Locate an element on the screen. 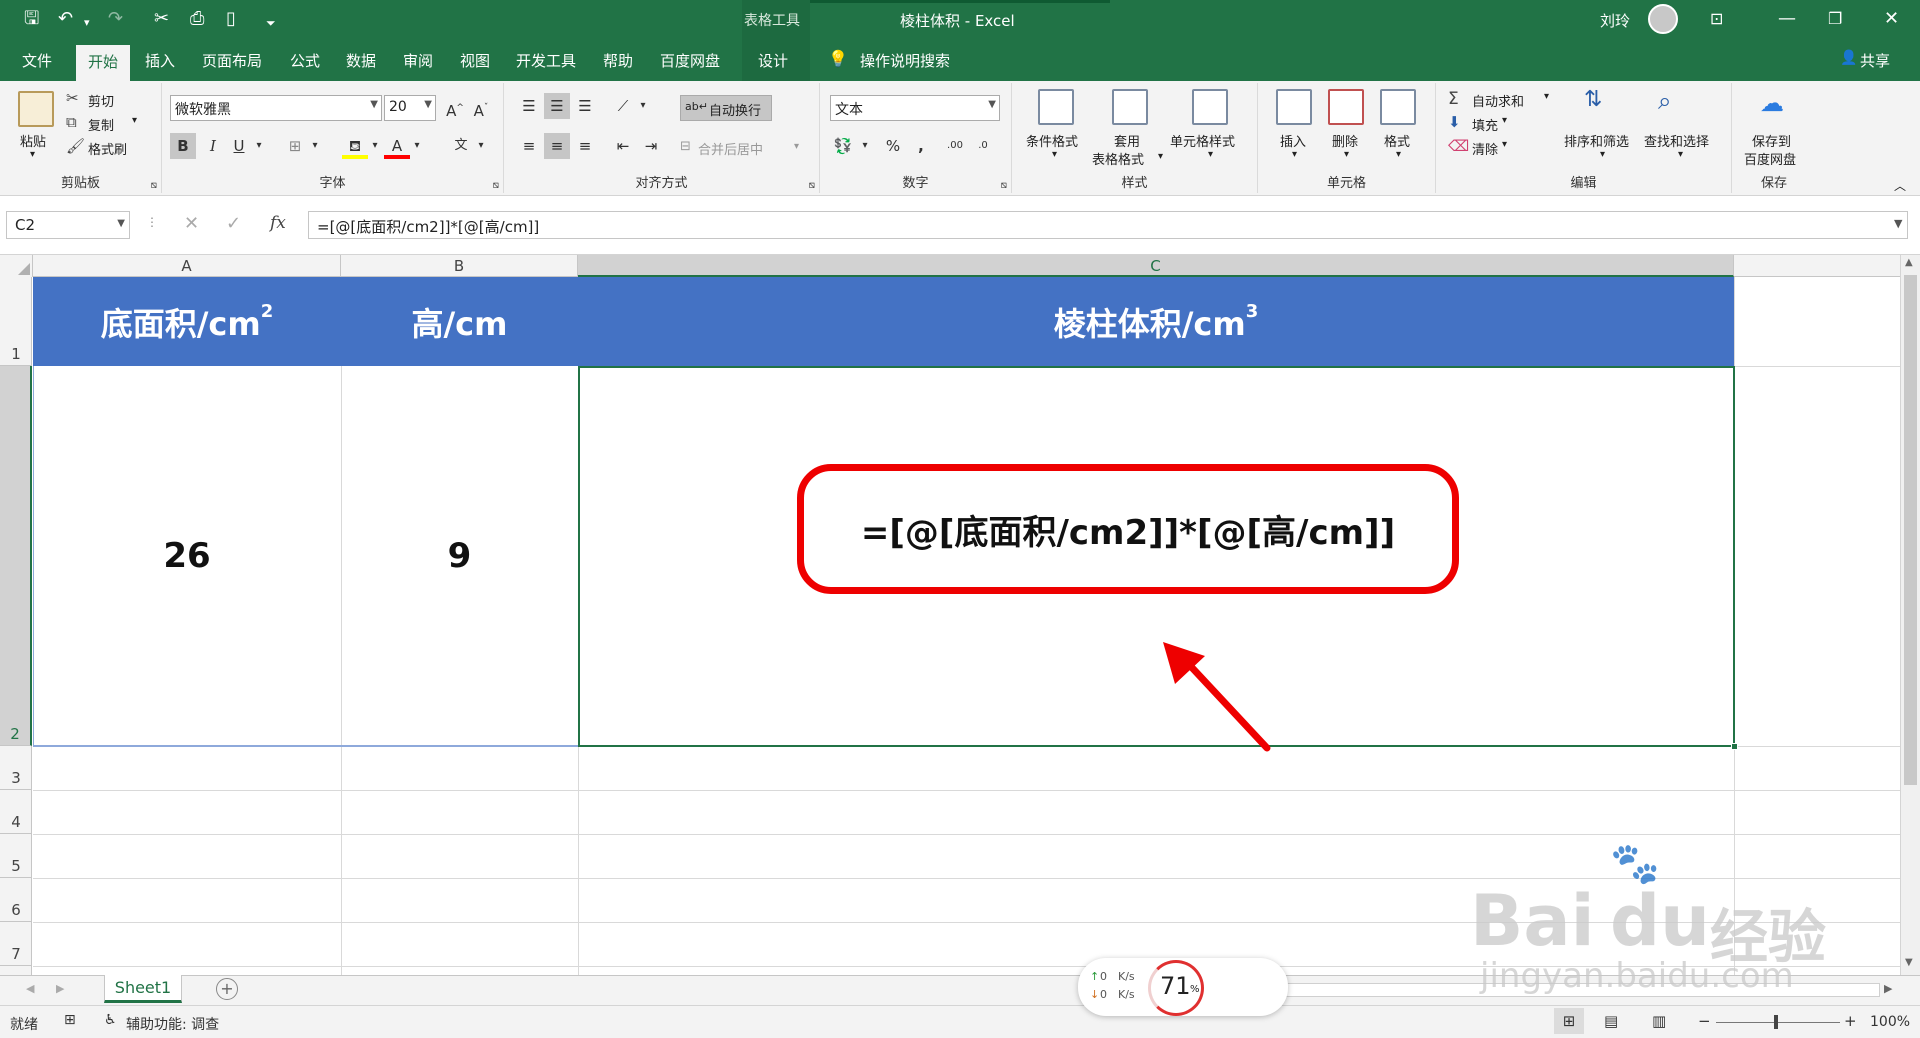 The height and width of the screenshot is (1038, 1920). customize-icon: ⏷ is located at coordinates (271, 23).